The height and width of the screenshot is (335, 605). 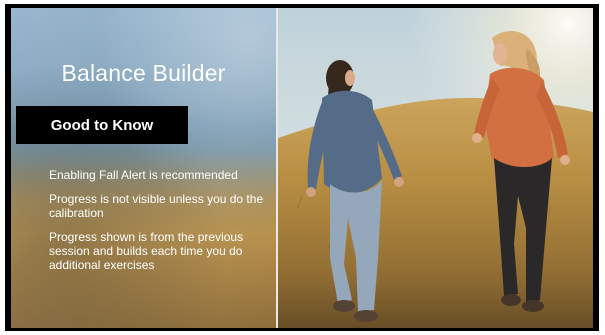 I want to click on subtitle-text: Good to Know, so click(x=102, y=125).